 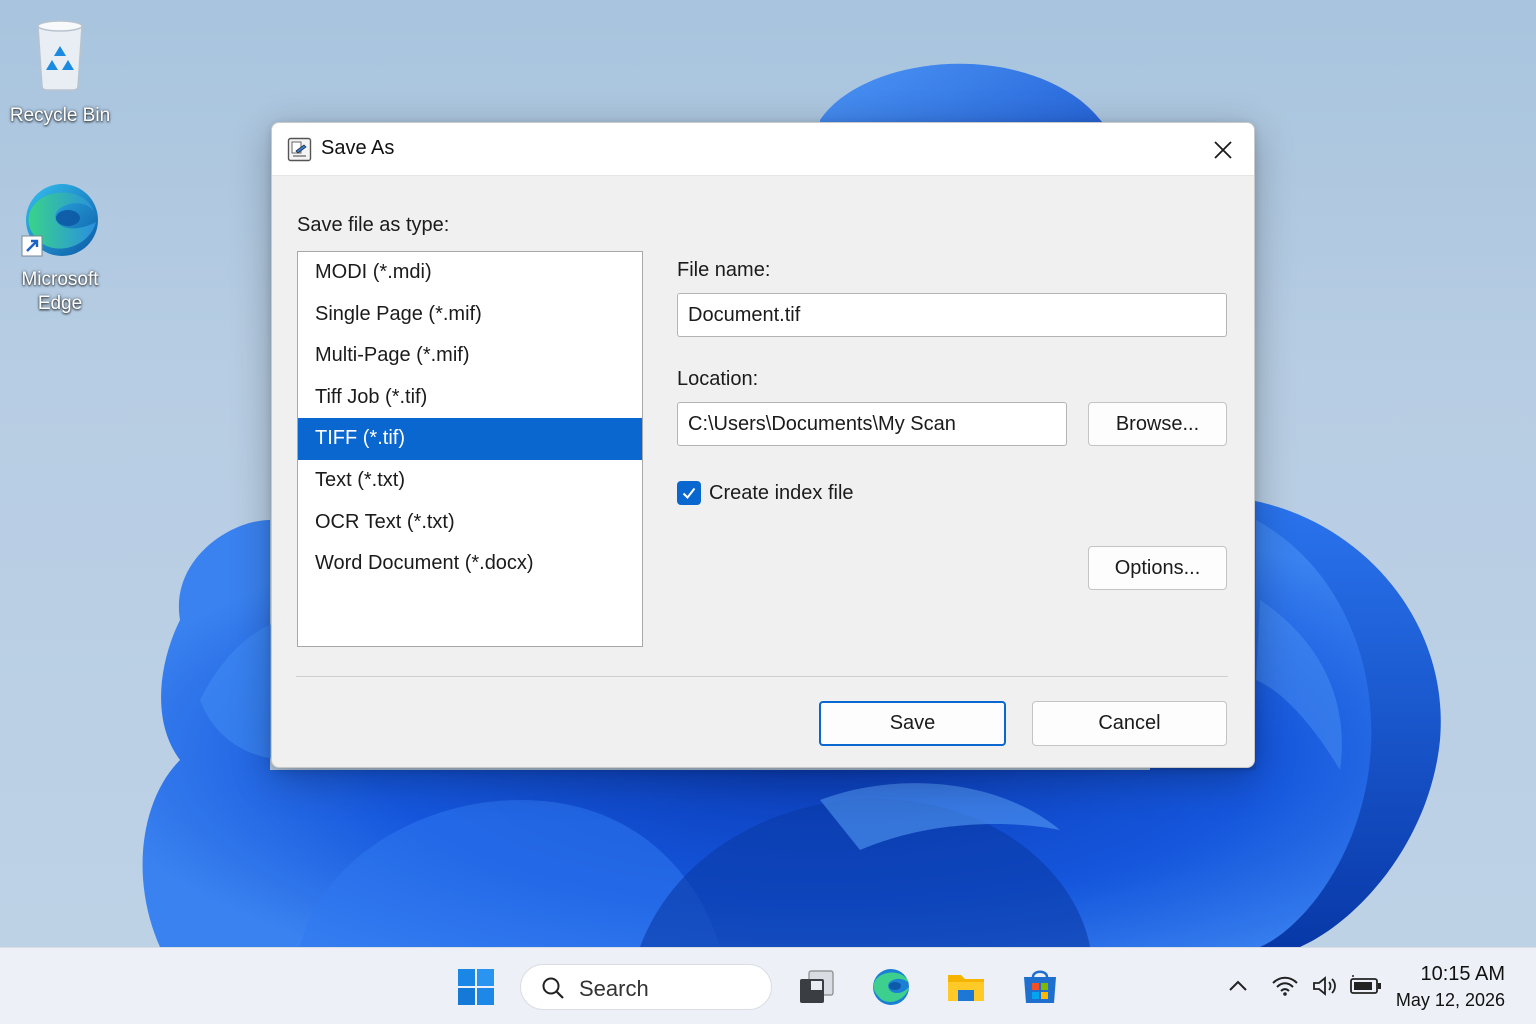 What do you see at coordinates (60, 303) in the screenshot?
I see `edge-label-line2: Edge` at bounding box center [60, 303].